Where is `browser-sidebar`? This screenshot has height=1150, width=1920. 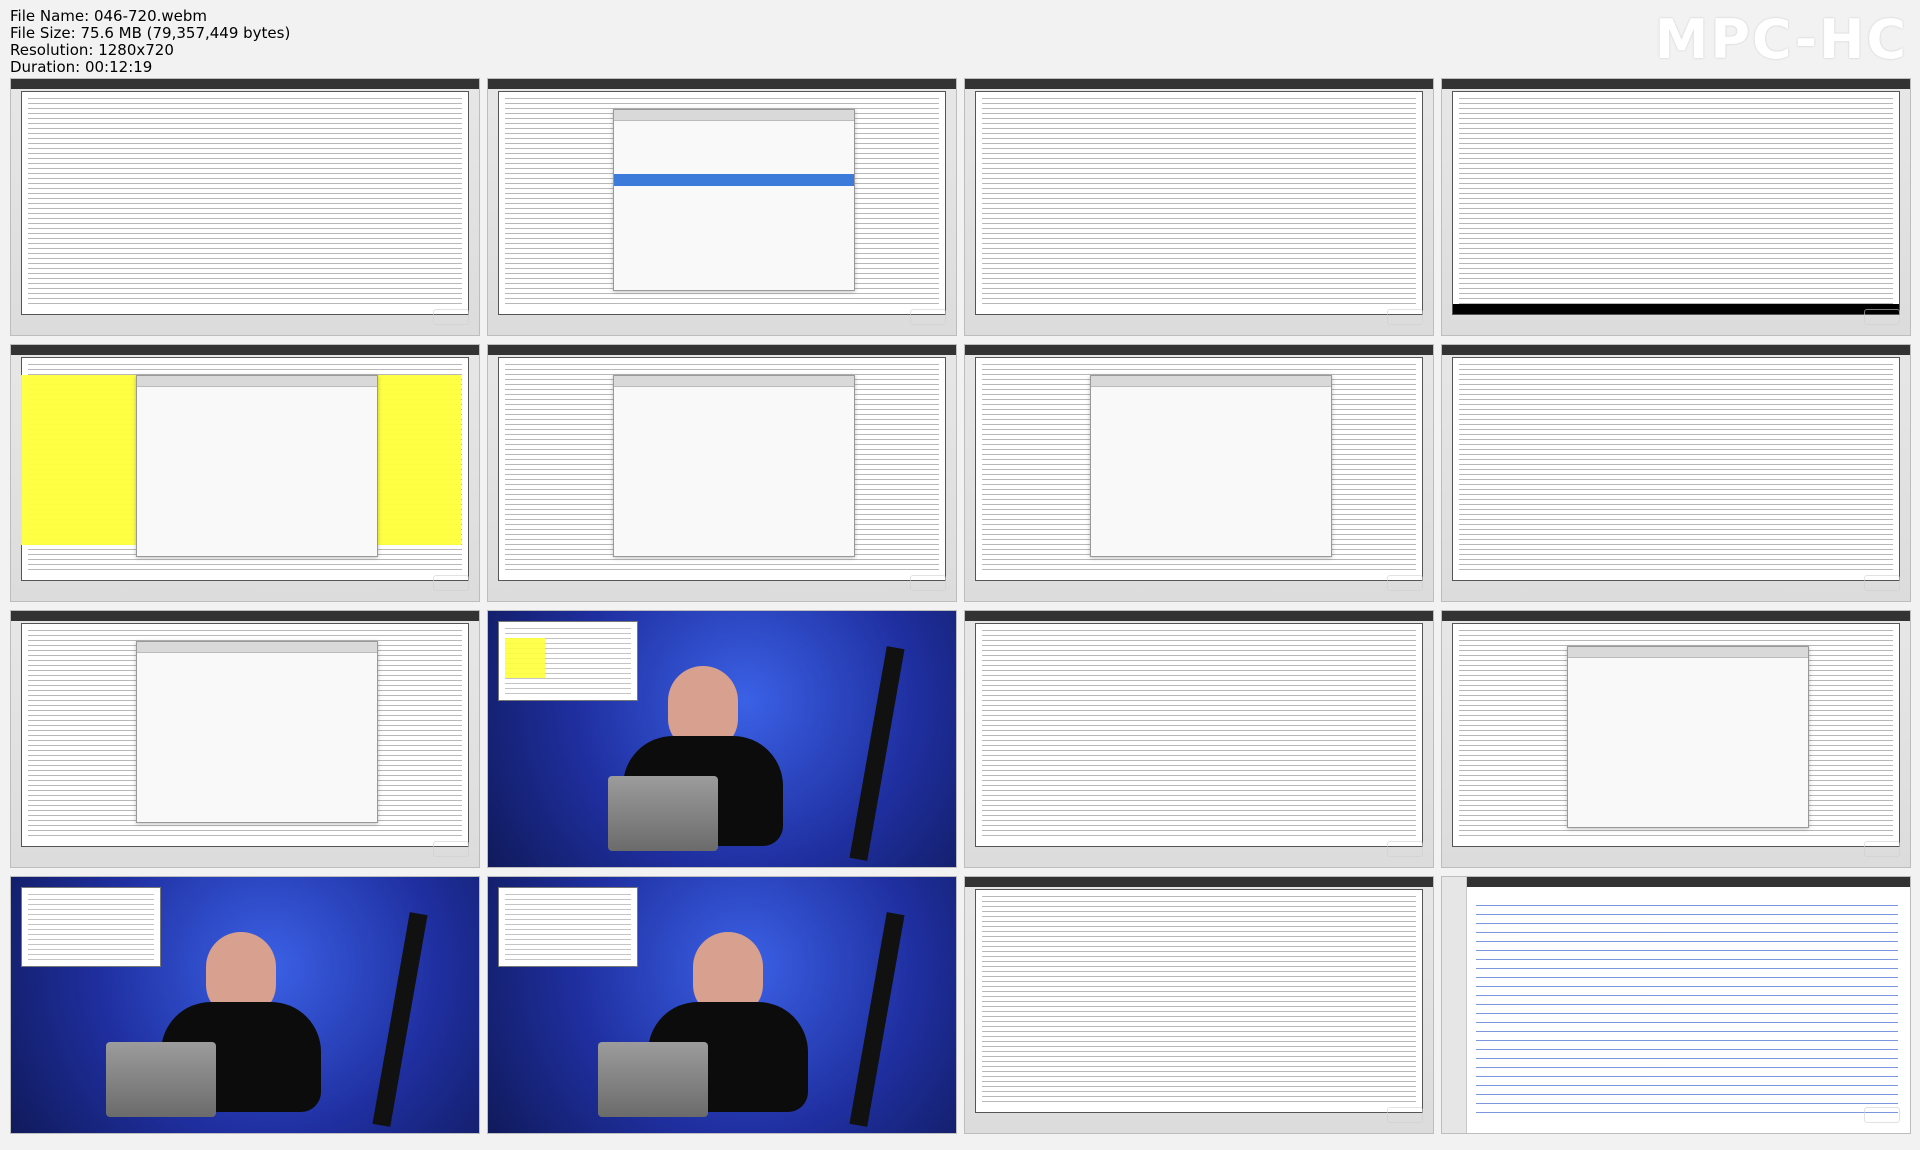
browser-sidebar is located at coordinates (1454, 1005).